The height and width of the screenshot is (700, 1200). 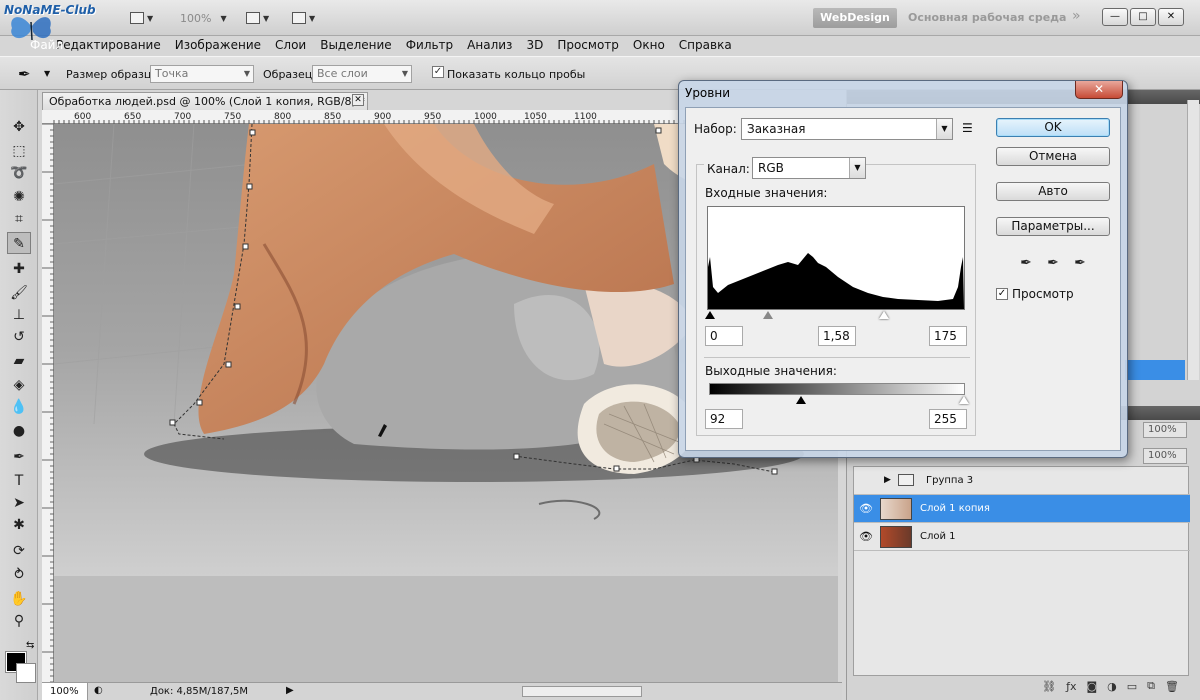 What do you see at coordinates (884, 315) in the screenshot?
I see `input-white-slider` at bounding box center [884, 315].